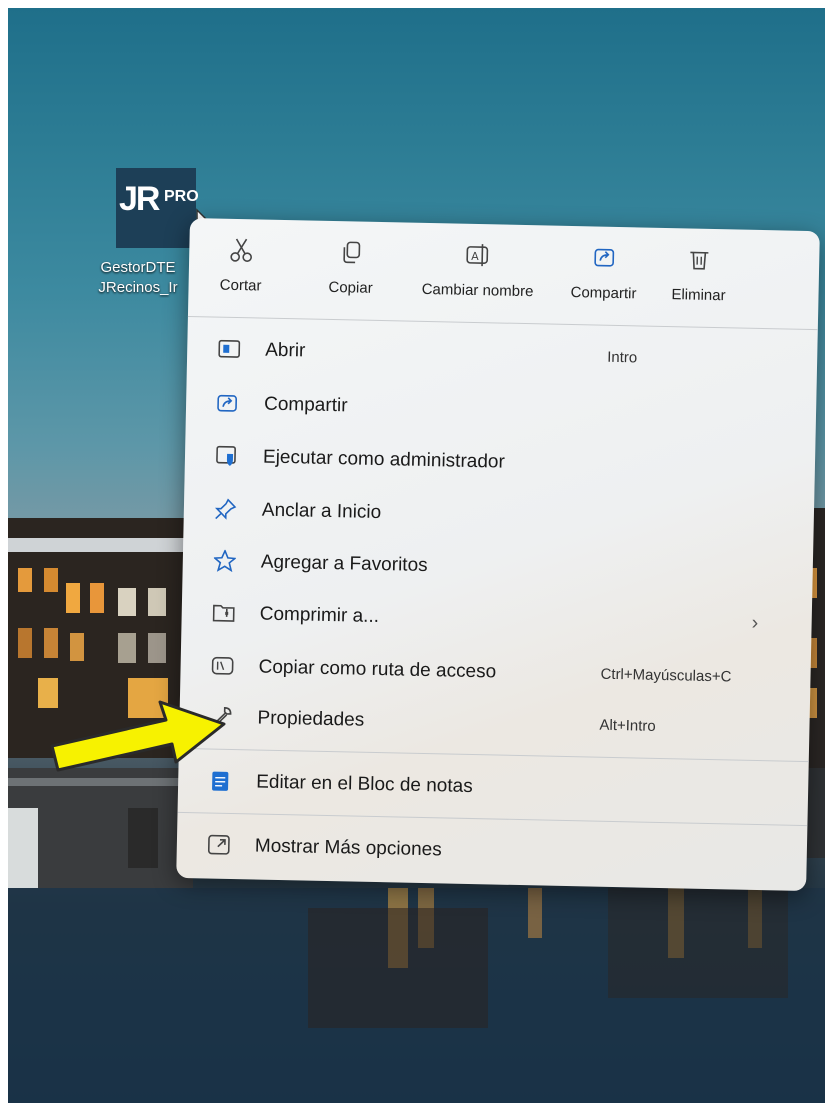 This screenshot has height=1111, width=833. Describe the element at coordinates (493, 787) in the screenshot. I see `menu-item-editar-bloc-notas: Editar en el Bloc de notas` at that location.